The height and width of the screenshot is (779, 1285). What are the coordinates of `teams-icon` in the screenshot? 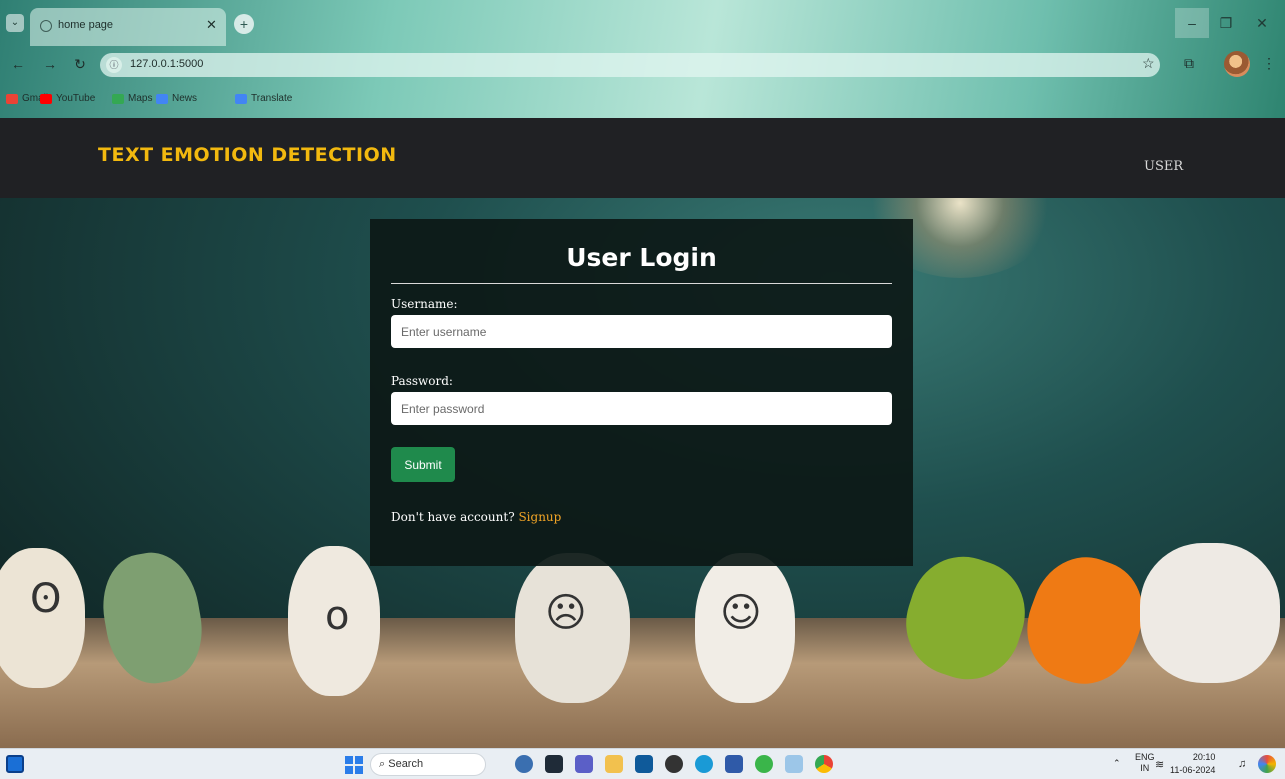 It's located at (584, 764).